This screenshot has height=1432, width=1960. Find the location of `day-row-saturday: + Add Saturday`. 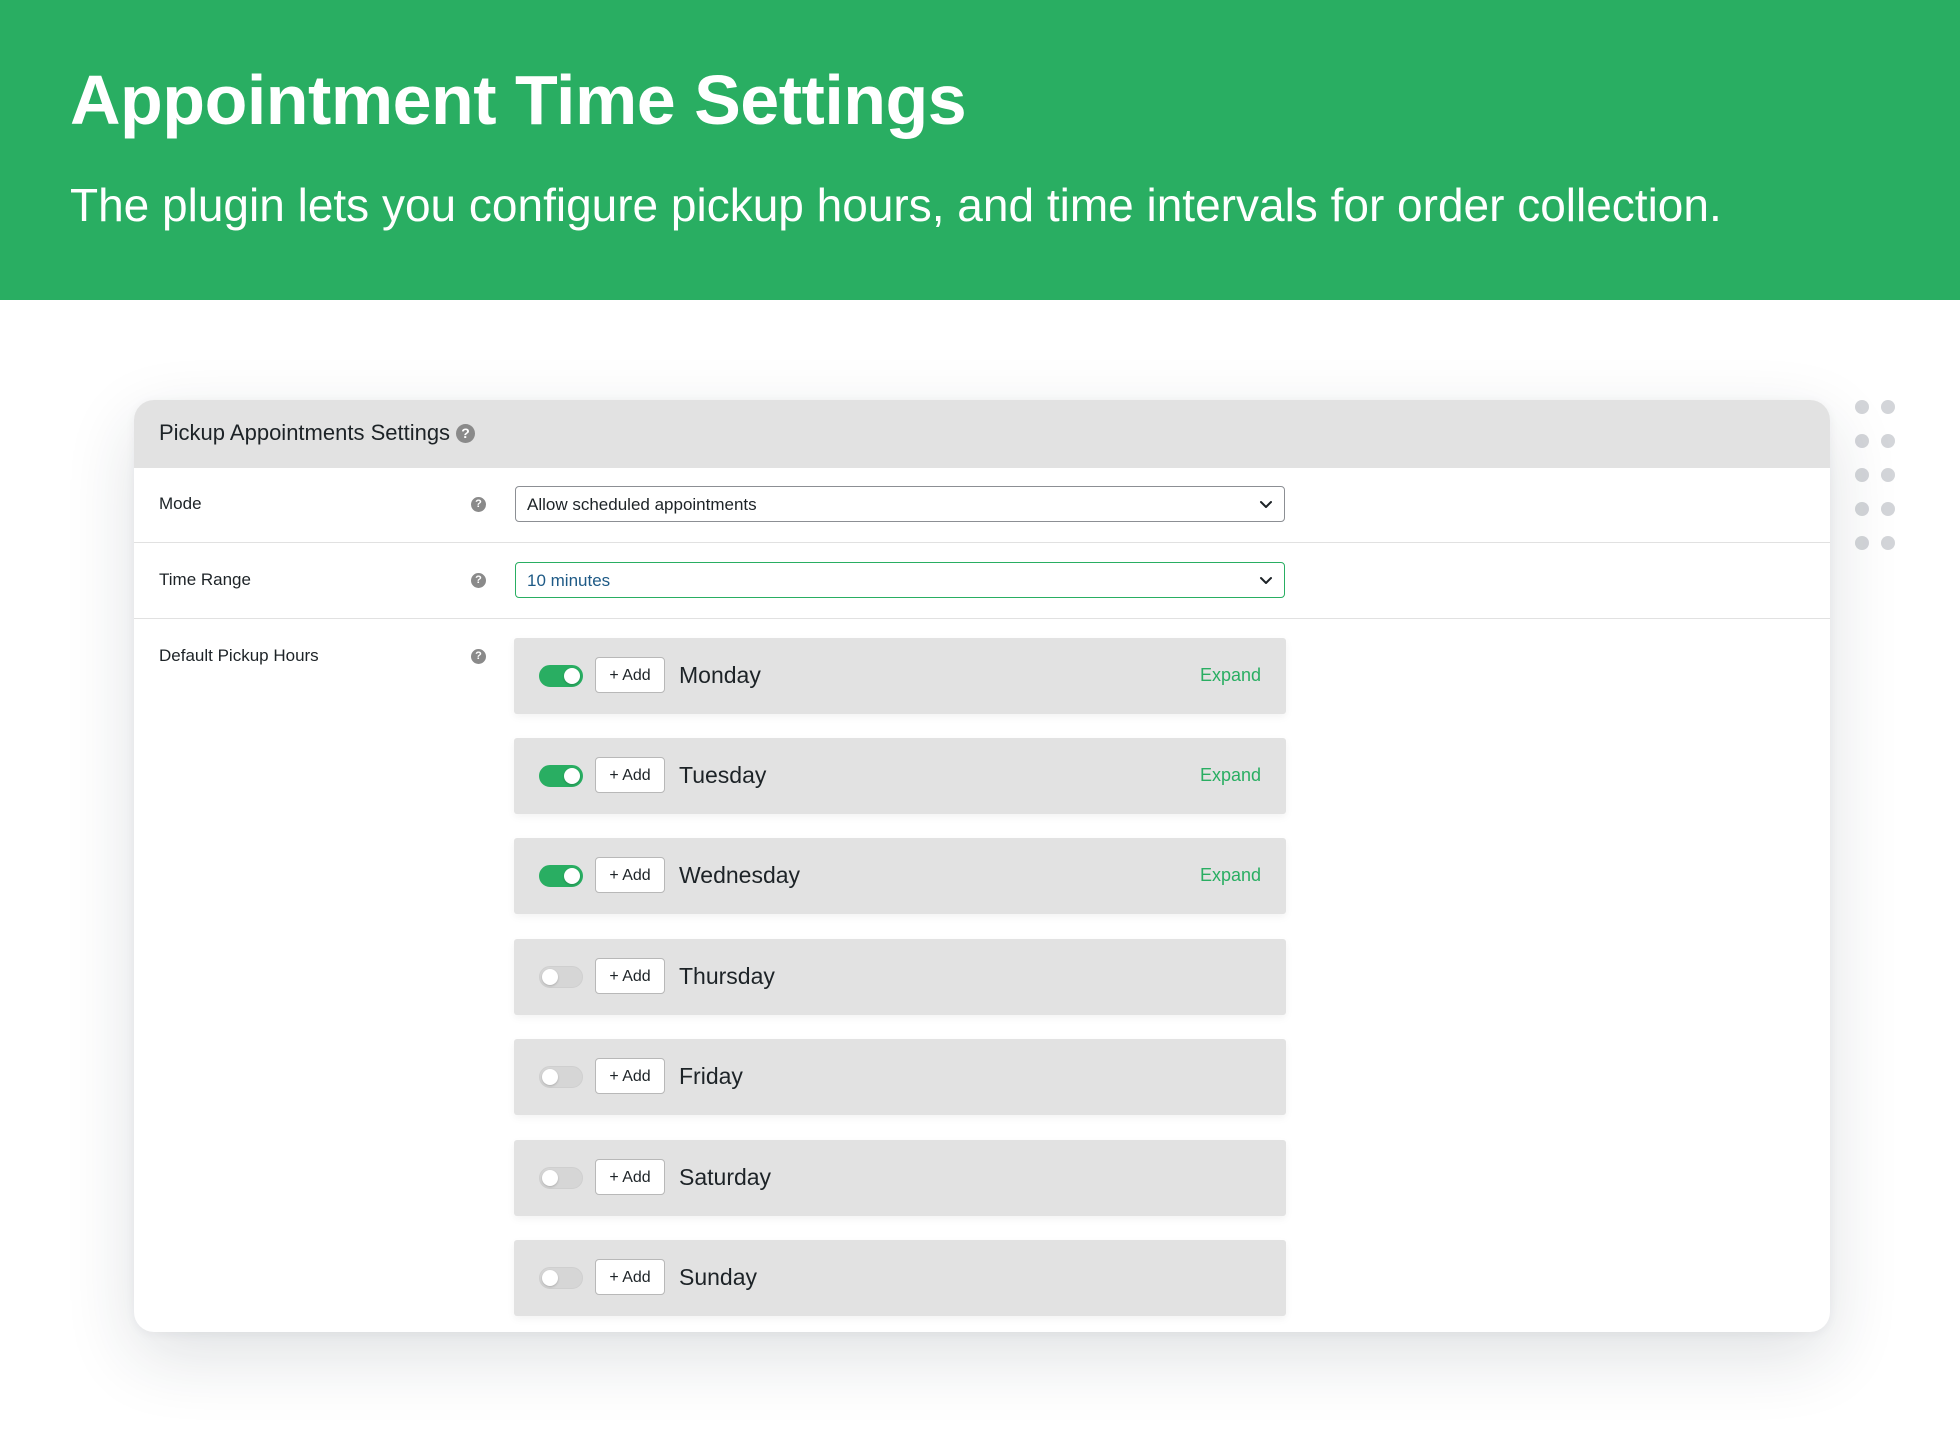

day-row-saturday: + Add Saturday is located at coordinates (900, 1178).